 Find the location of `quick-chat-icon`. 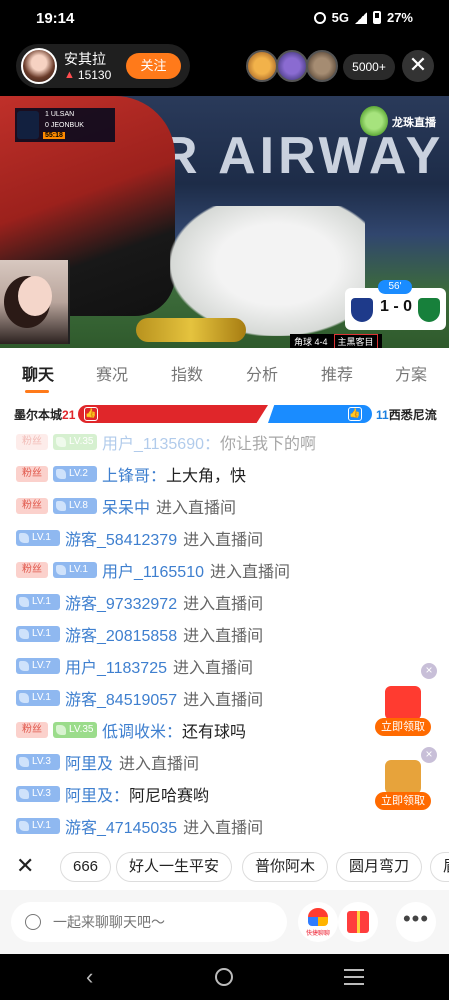

quick-chat-icon is located at coordinates (318, 917).